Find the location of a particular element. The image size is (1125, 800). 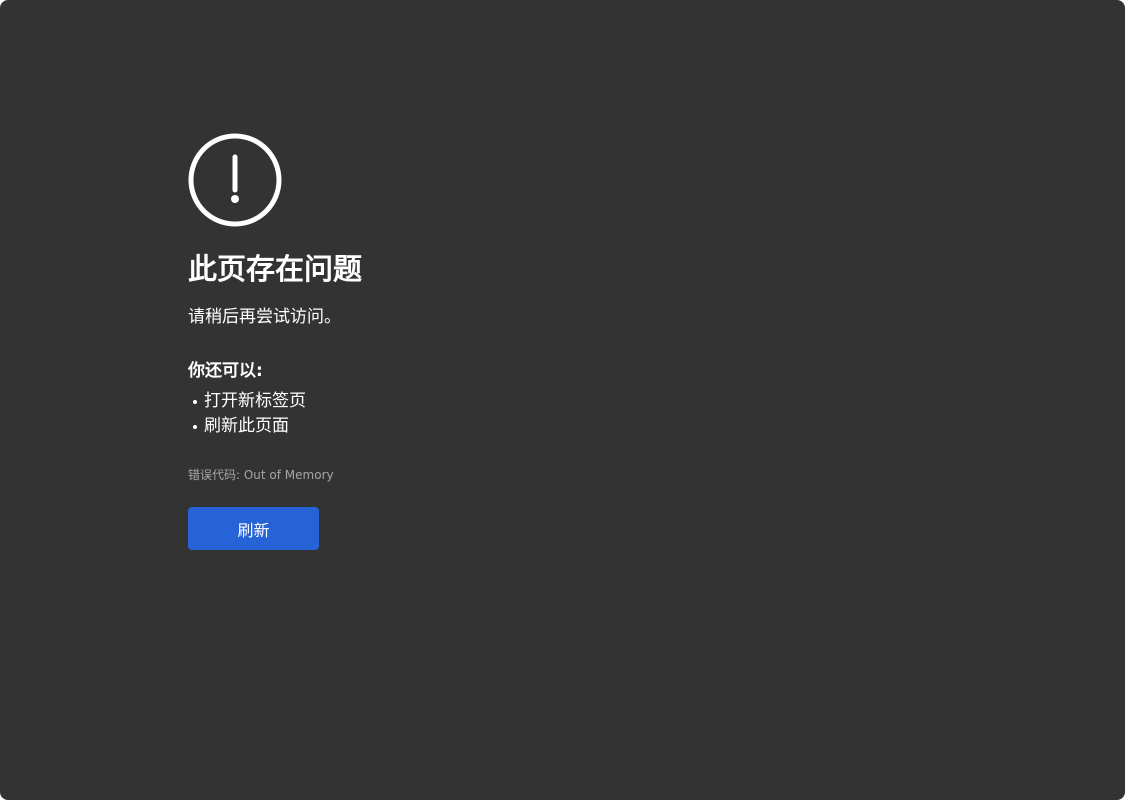

suggestions-list: 打开新标签页 刷新此页面 is located at coordinates (488, 414).